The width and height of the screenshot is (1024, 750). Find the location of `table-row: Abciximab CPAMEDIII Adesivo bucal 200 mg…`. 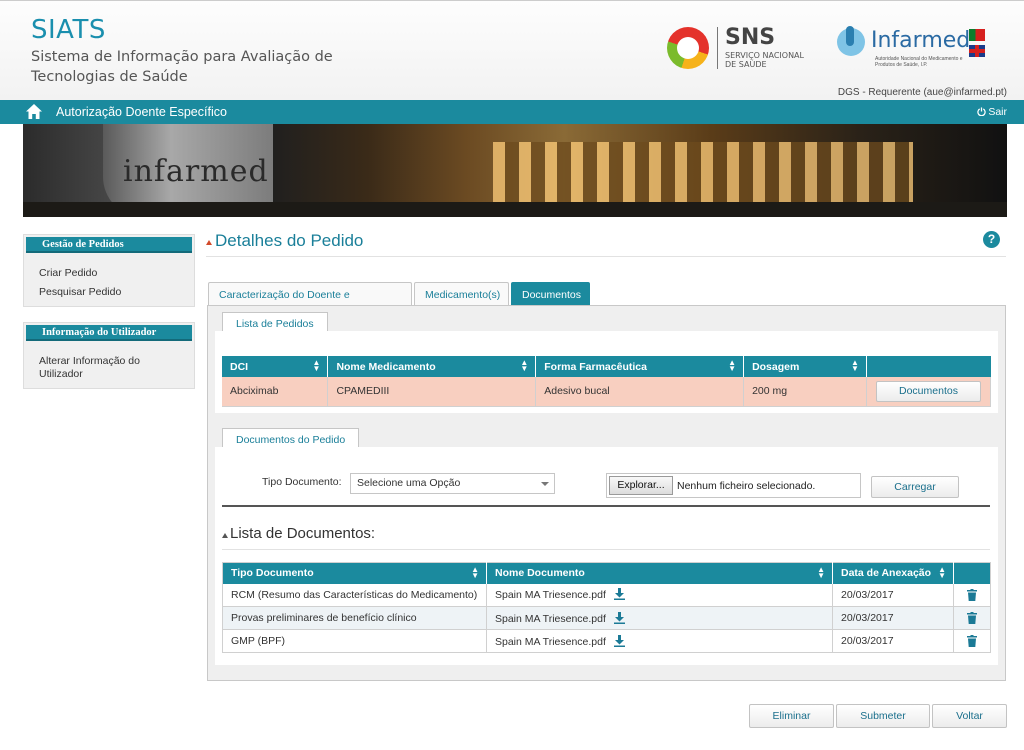

table-row: Abciximab CPAMEDIII Adesivo bucal 200 mg… is located at coordinates (607, 392).